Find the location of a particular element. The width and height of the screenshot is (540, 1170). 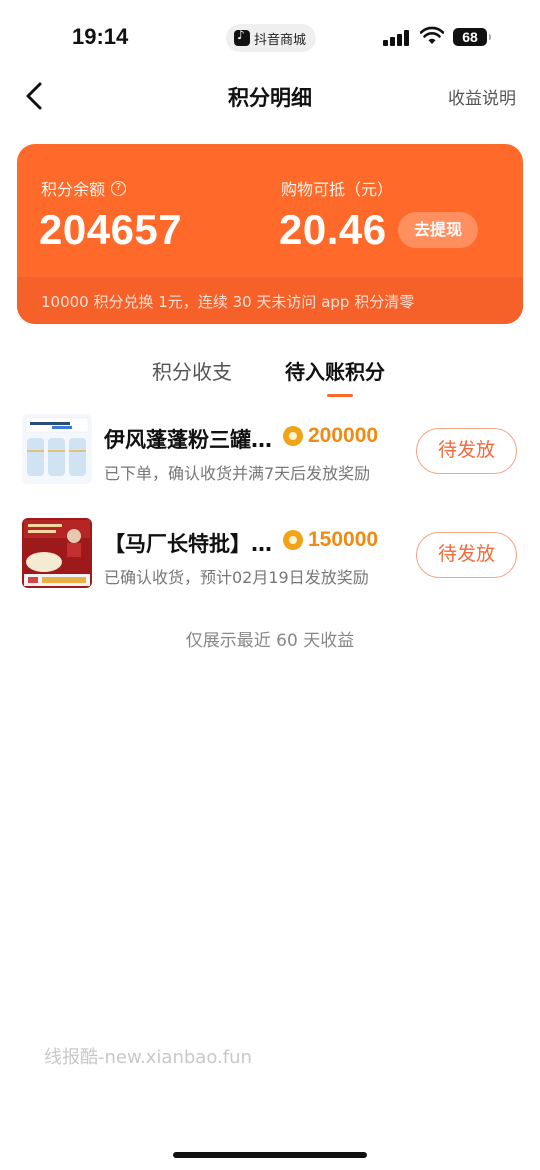

balance-label-group: 积分余额 ? is located at coordinates (84, 188).